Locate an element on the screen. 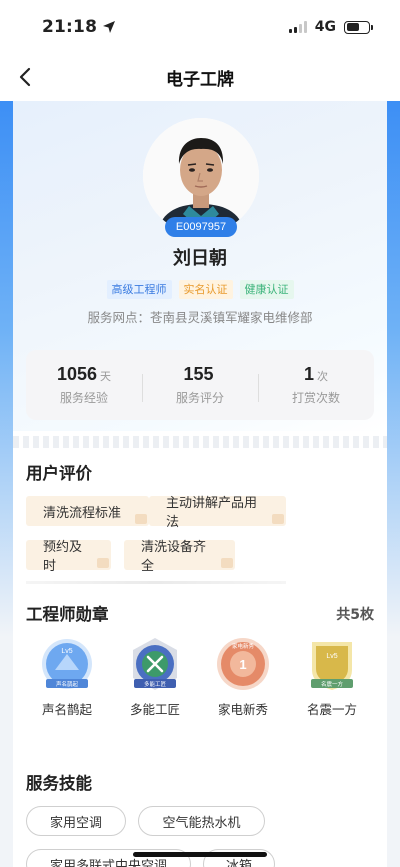  medal-tools-icon: 多能工匠 is located at coordinates (155, 664).